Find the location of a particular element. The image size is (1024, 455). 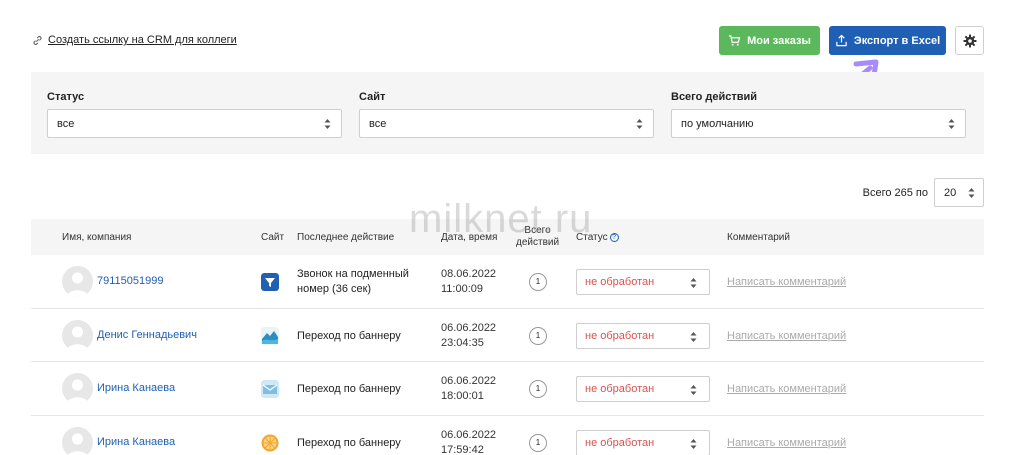

lead-name-link: 79115051999 is located at coordinates (130, 281).